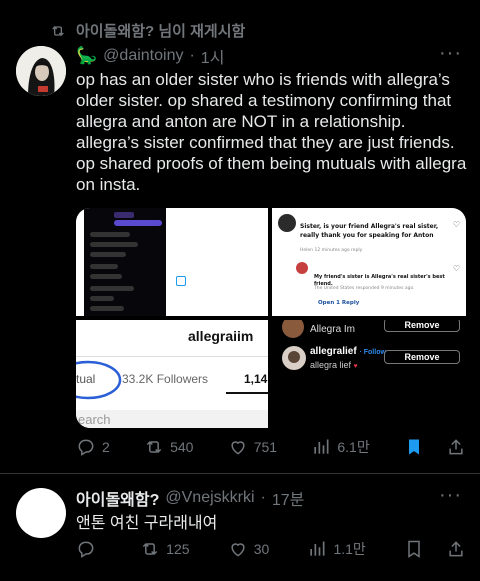  What do you see at coordinates (94, 419) in the screenshot?
I see `search-partial: earch` at bounding box center [94, 419].